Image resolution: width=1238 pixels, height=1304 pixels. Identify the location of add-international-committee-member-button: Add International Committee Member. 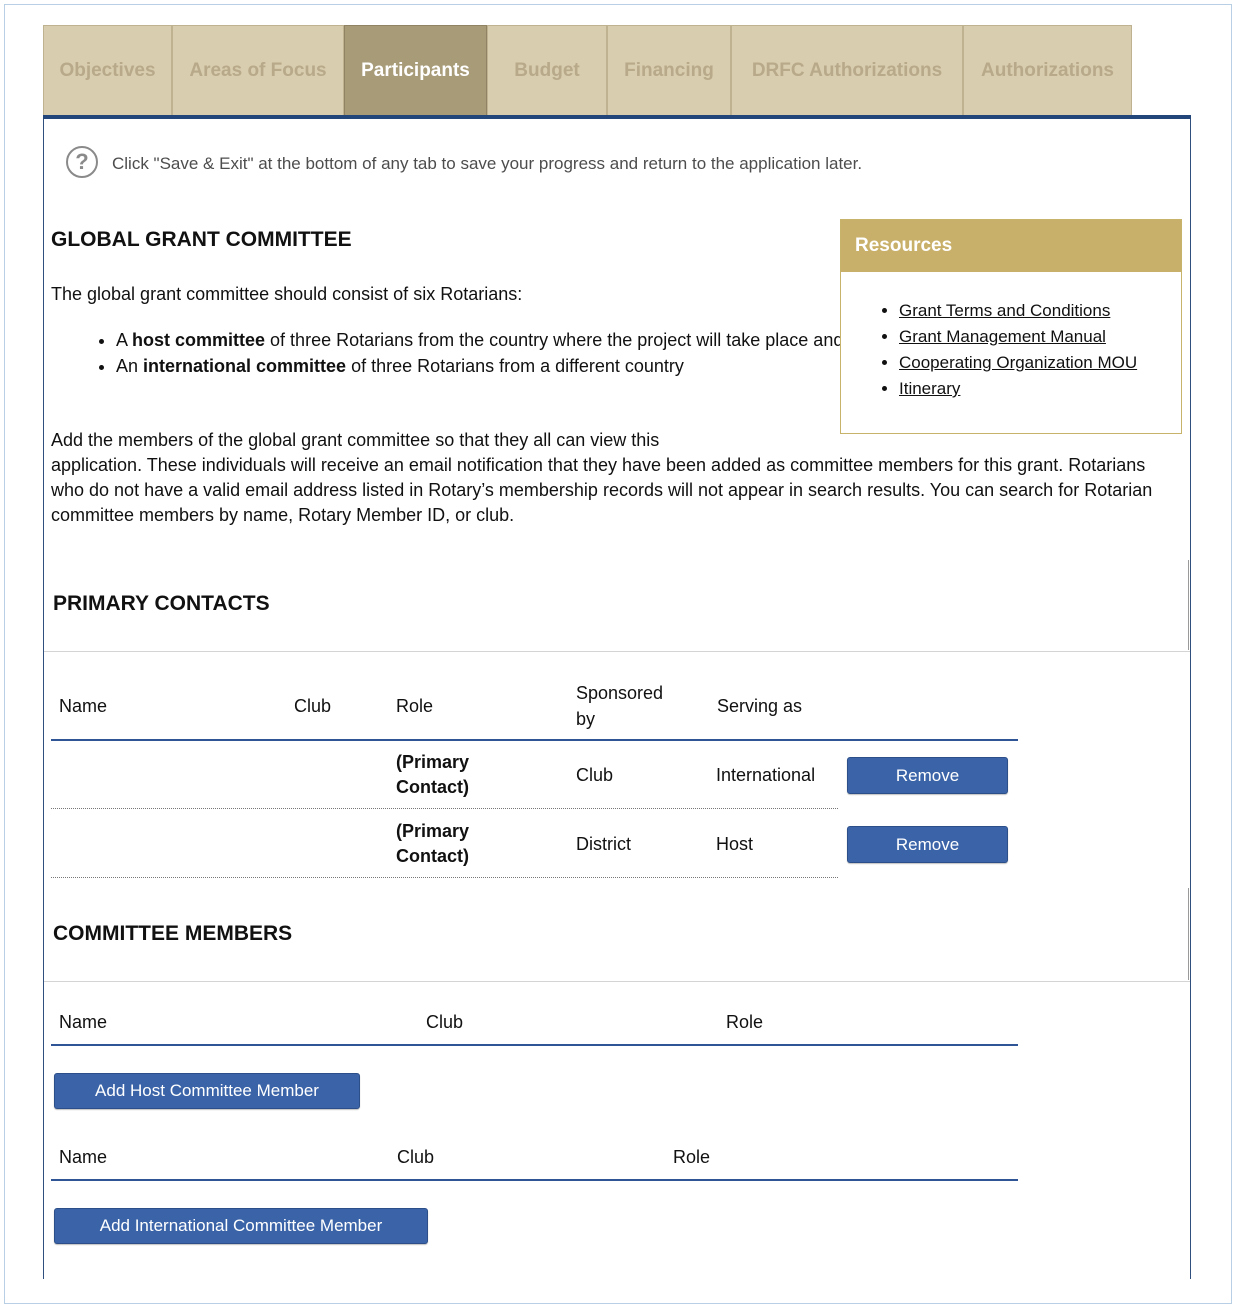
(241, 1226).